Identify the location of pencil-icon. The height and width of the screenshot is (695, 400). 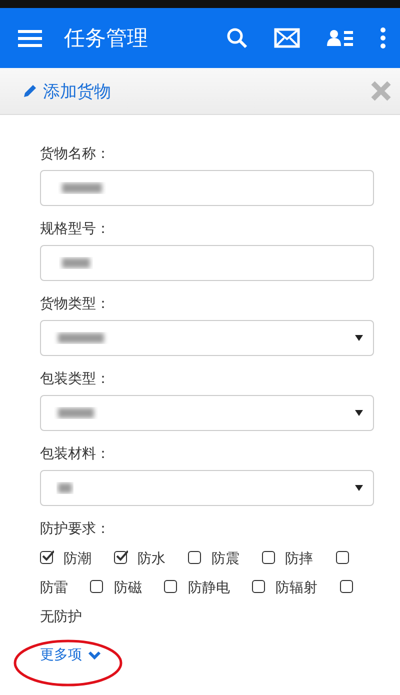
(30, 91).